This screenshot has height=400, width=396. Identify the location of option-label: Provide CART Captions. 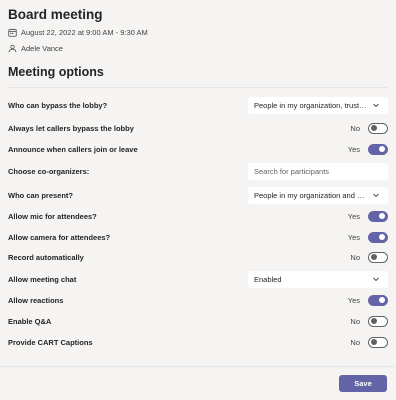
(50, 342).